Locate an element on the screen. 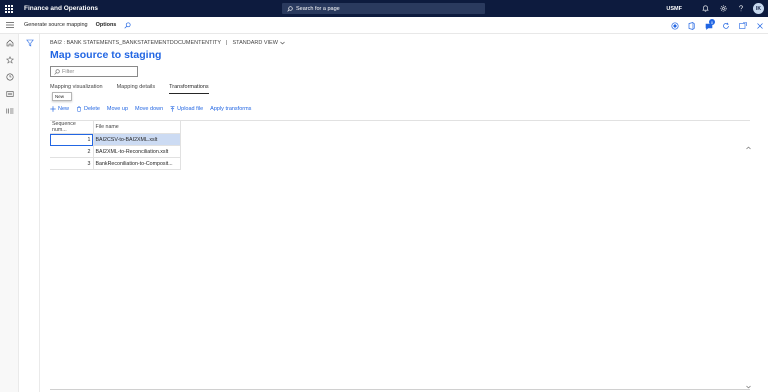 The width and height of the screenshot is (768, 392). scroll-down-icon is located at coordinates (748, 384).